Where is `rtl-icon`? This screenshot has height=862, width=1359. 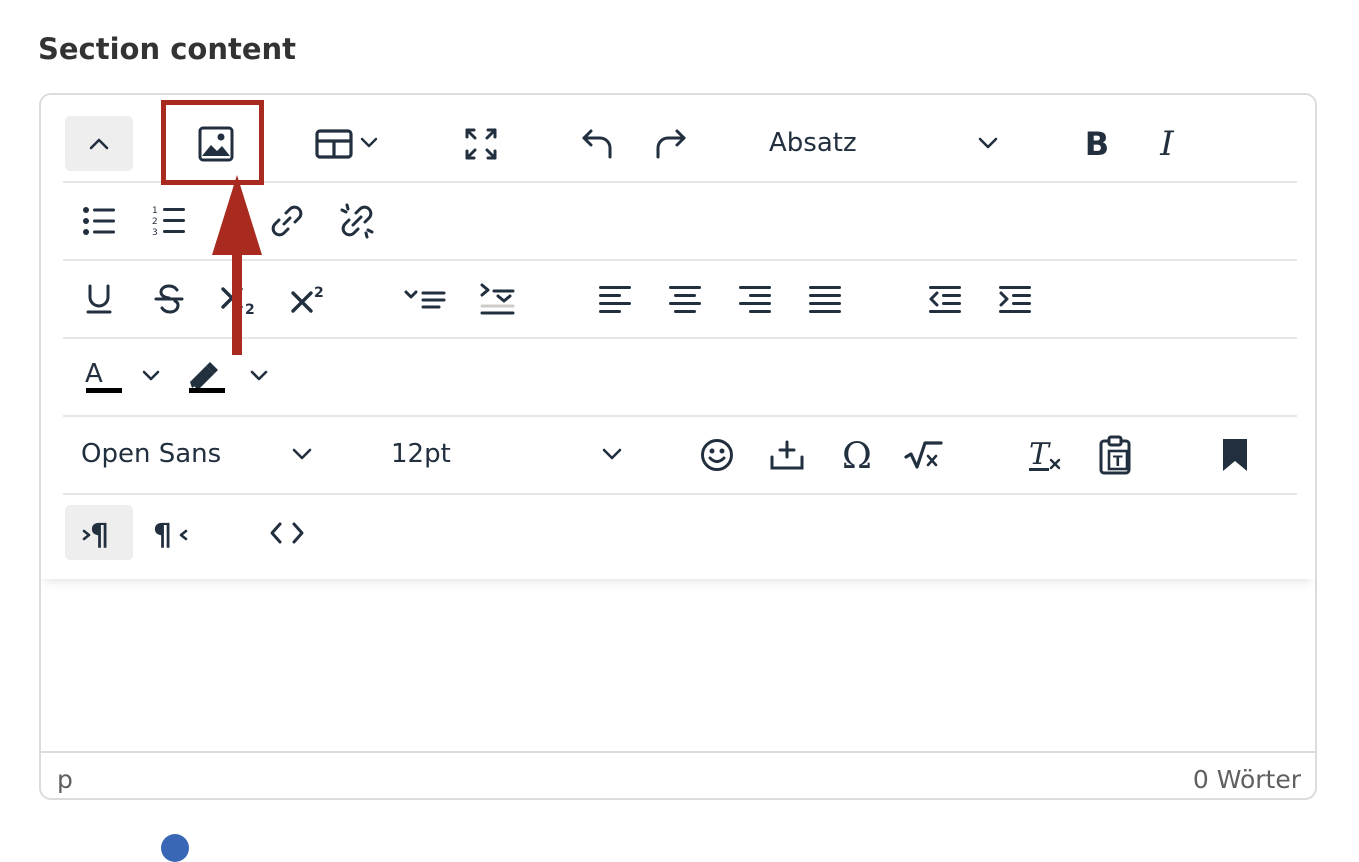
rtl-icon is located at coordinates (497, 298).